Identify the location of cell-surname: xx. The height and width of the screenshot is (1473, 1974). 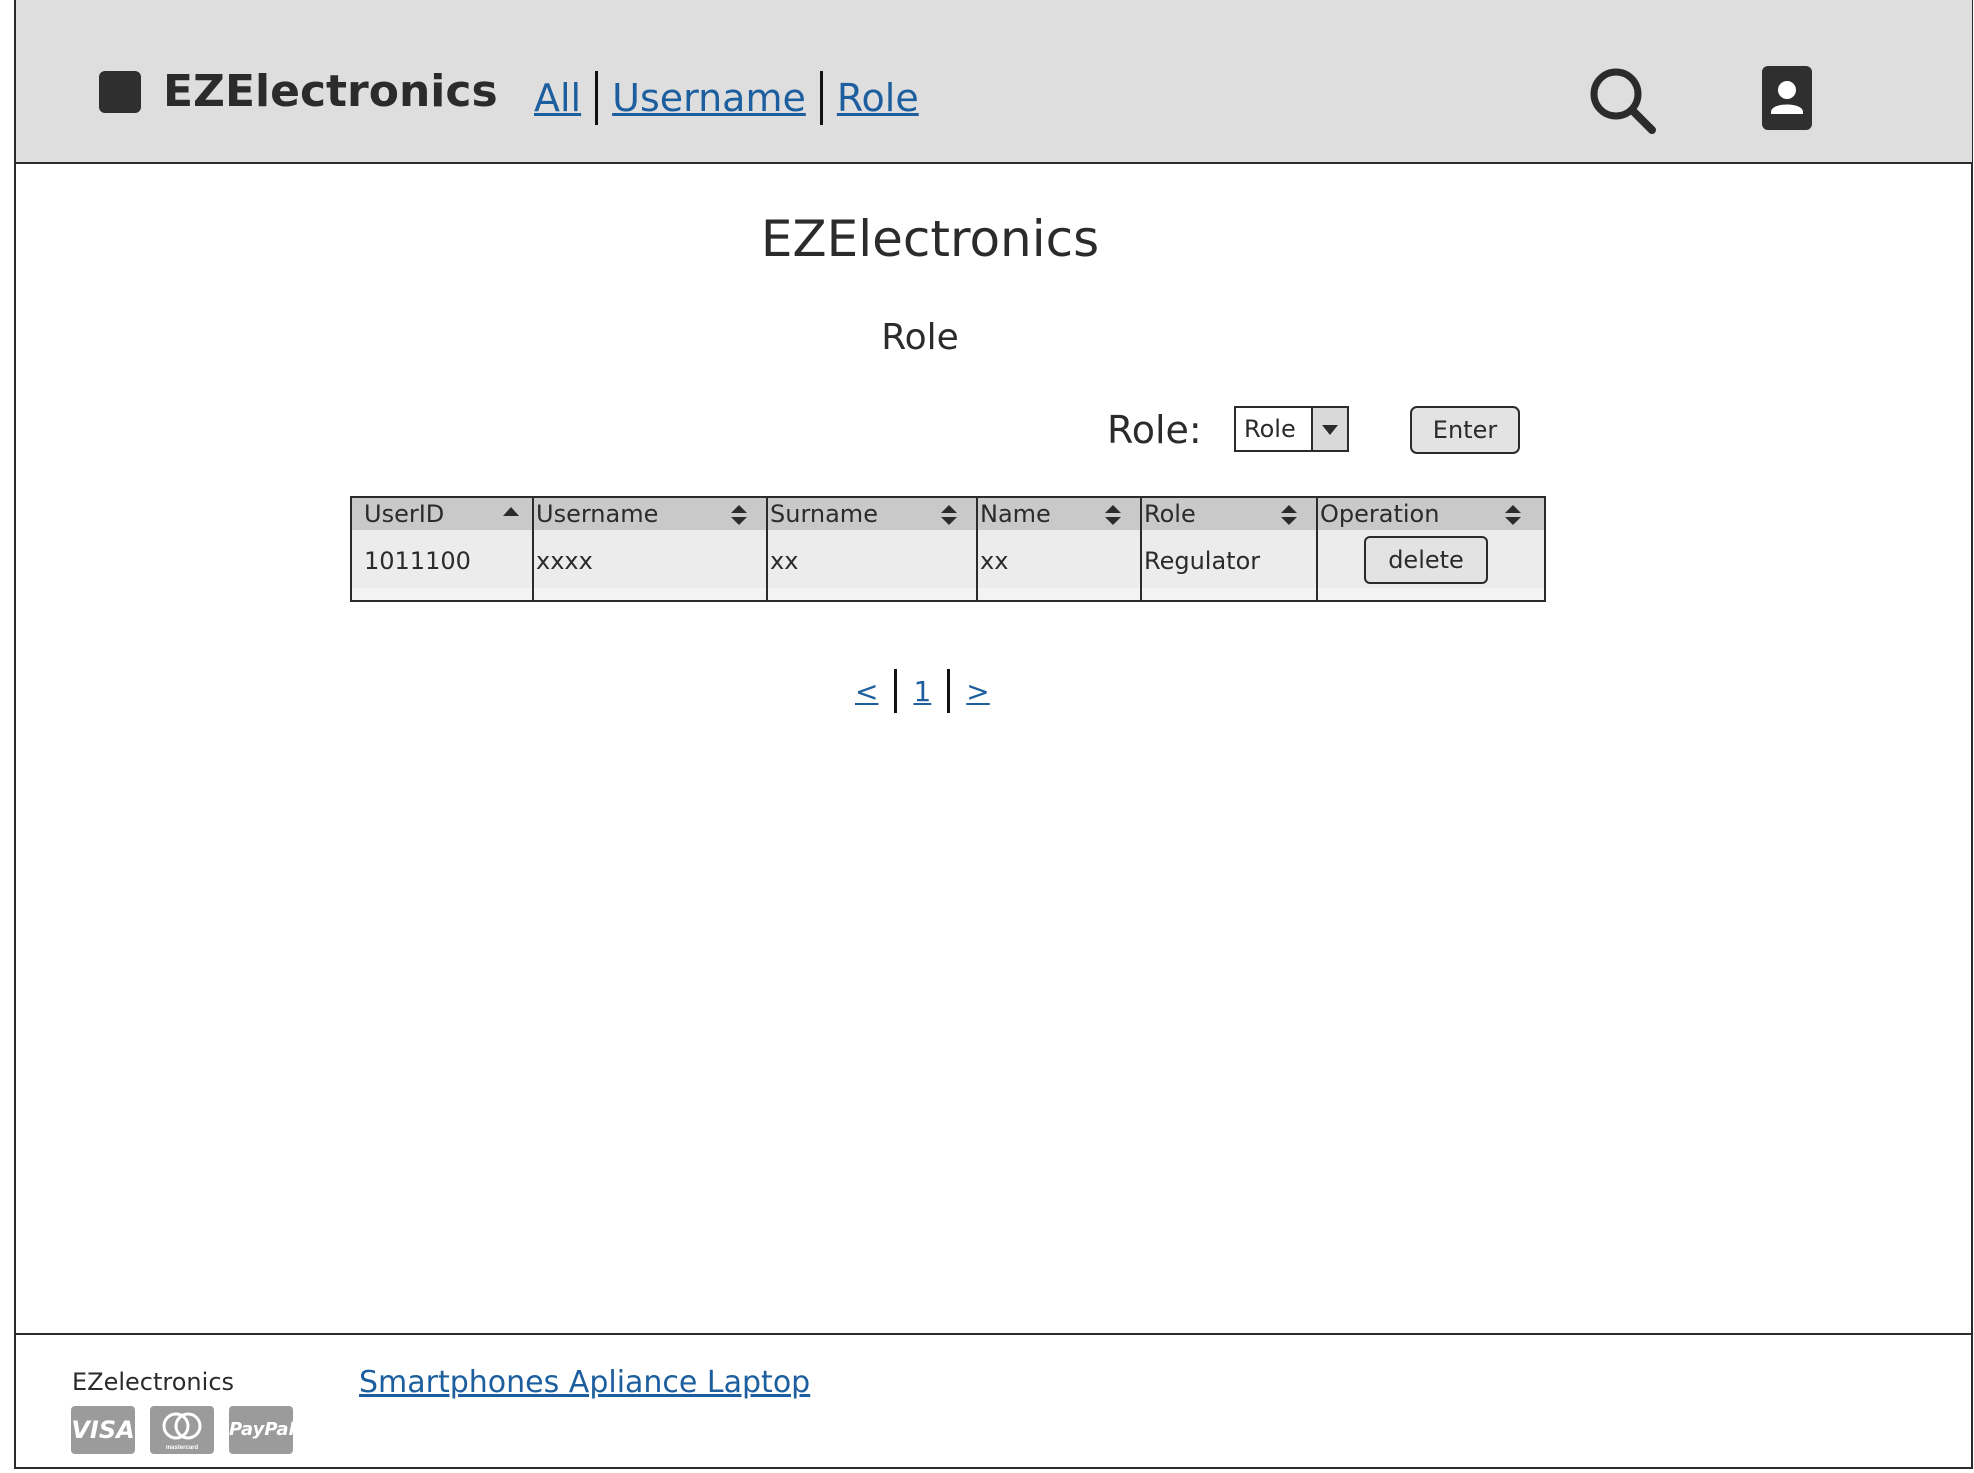
(784, 561).